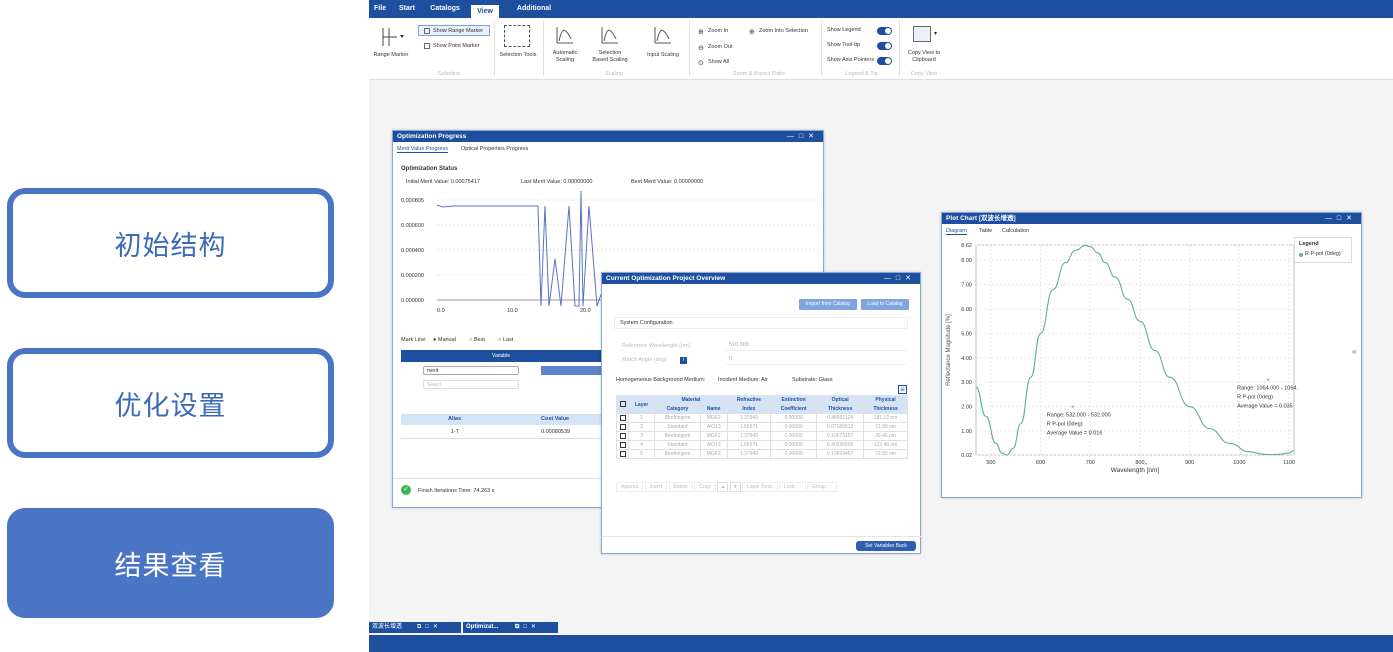 Image resolution: width=1393 pixels, height=652 pixels. I want to click on tab-merit-value-progress: Merit Value Progress, so click(422, 149).